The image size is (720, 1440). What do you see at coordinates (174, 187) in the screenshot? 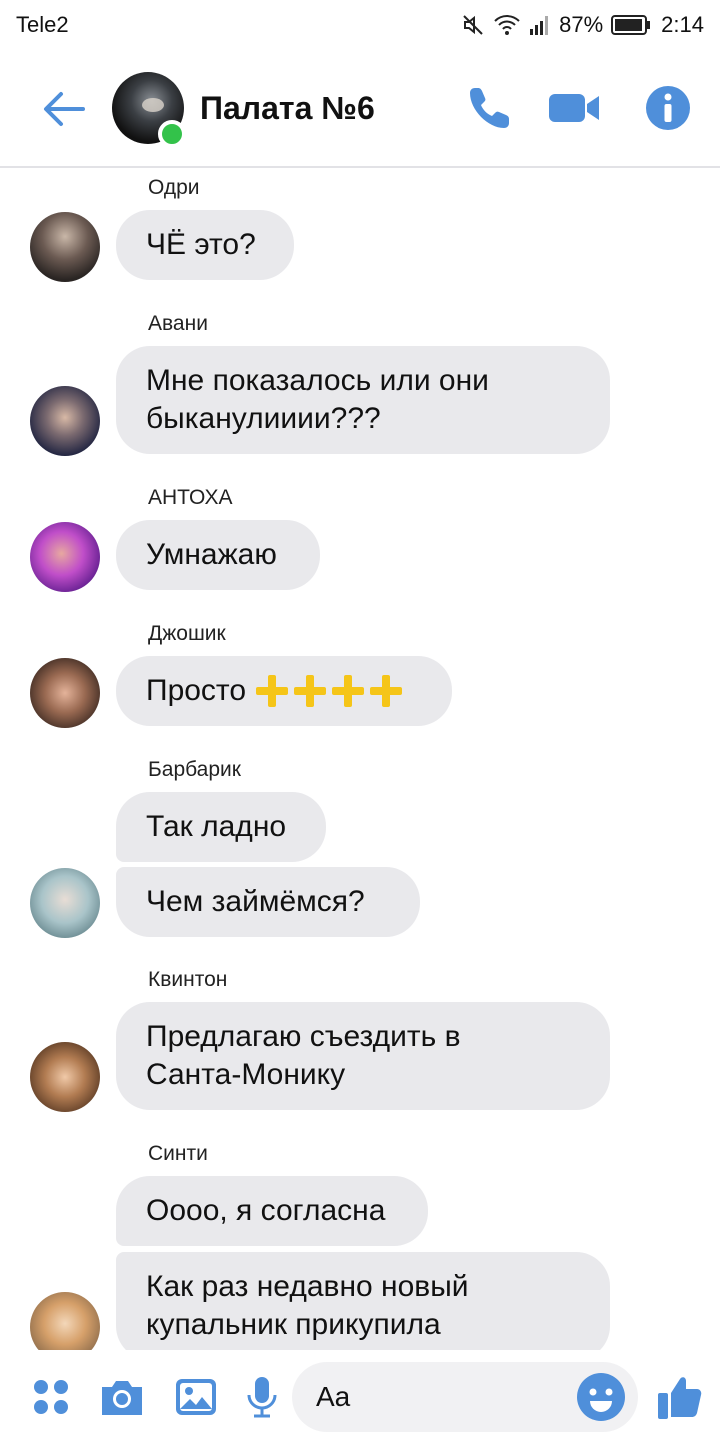
I see `sender-name: Одри` at bounding box center [174, 187].